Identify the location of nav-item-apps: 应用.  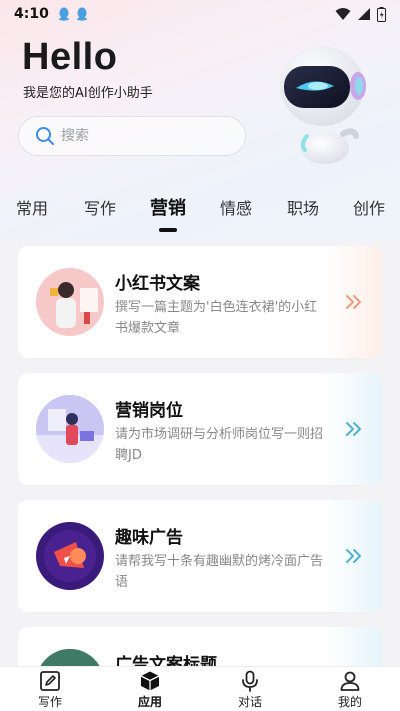
(150, 689).